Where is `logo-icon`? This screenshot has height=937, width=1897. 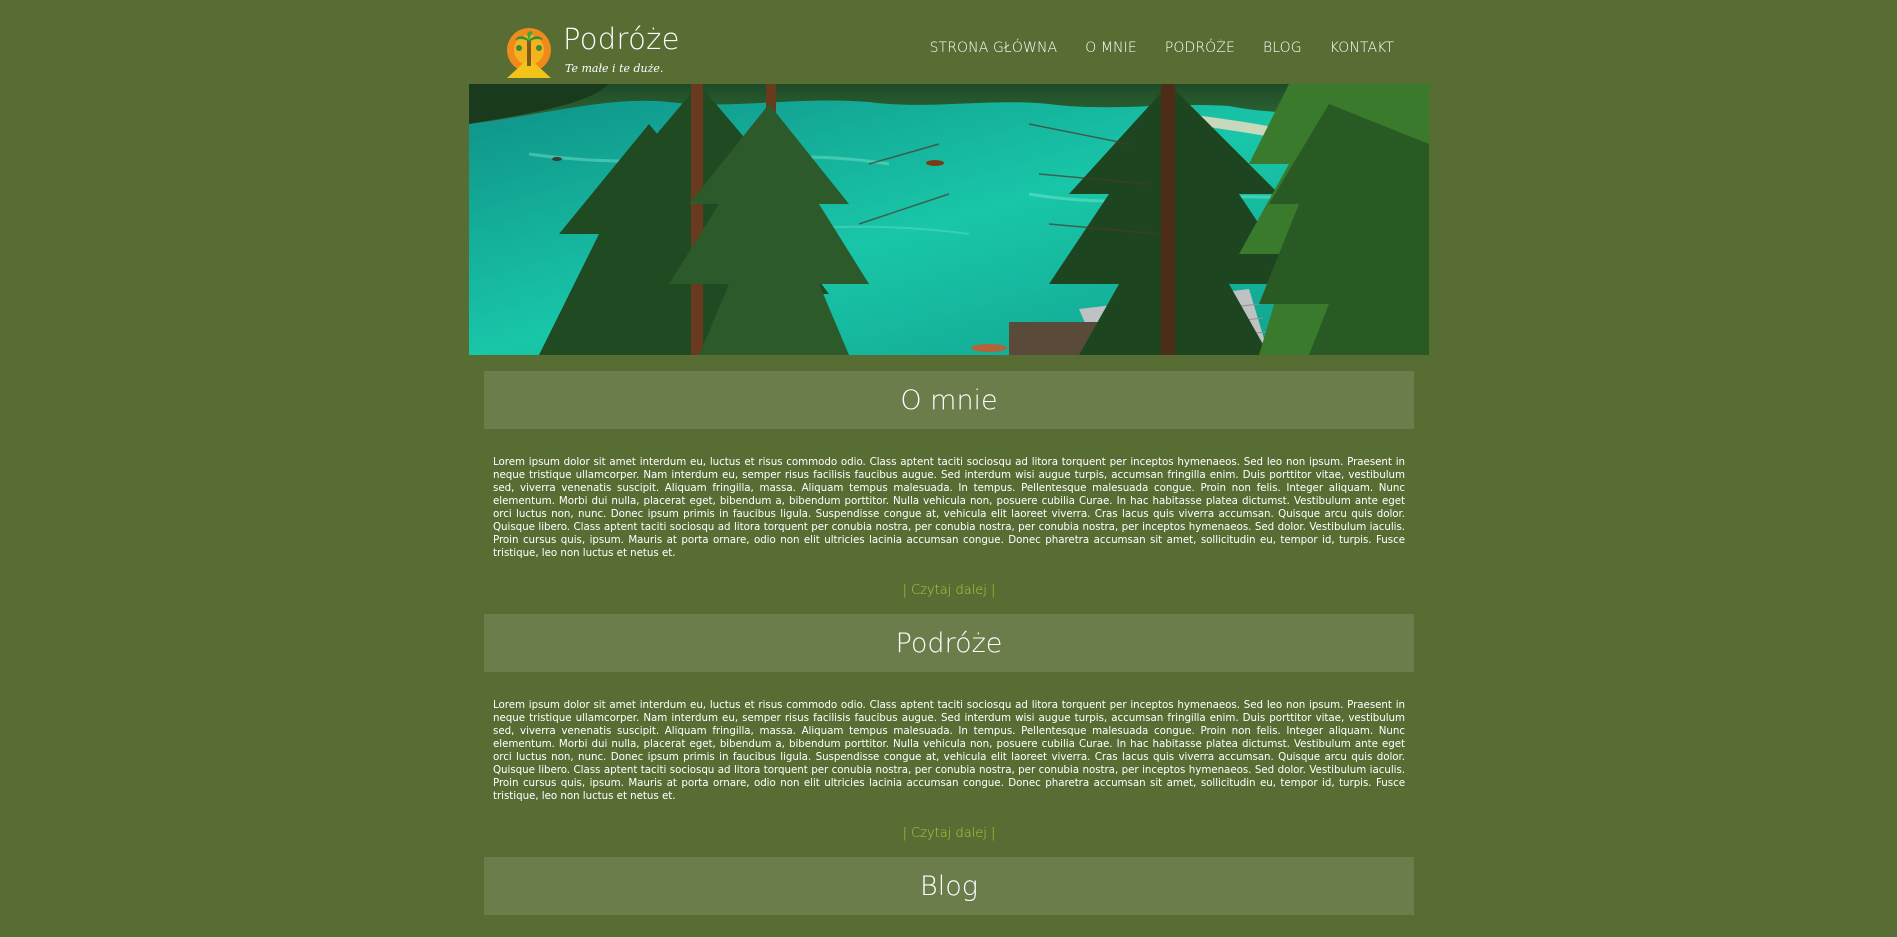
logo-icon is located at coordinates (529, 52).